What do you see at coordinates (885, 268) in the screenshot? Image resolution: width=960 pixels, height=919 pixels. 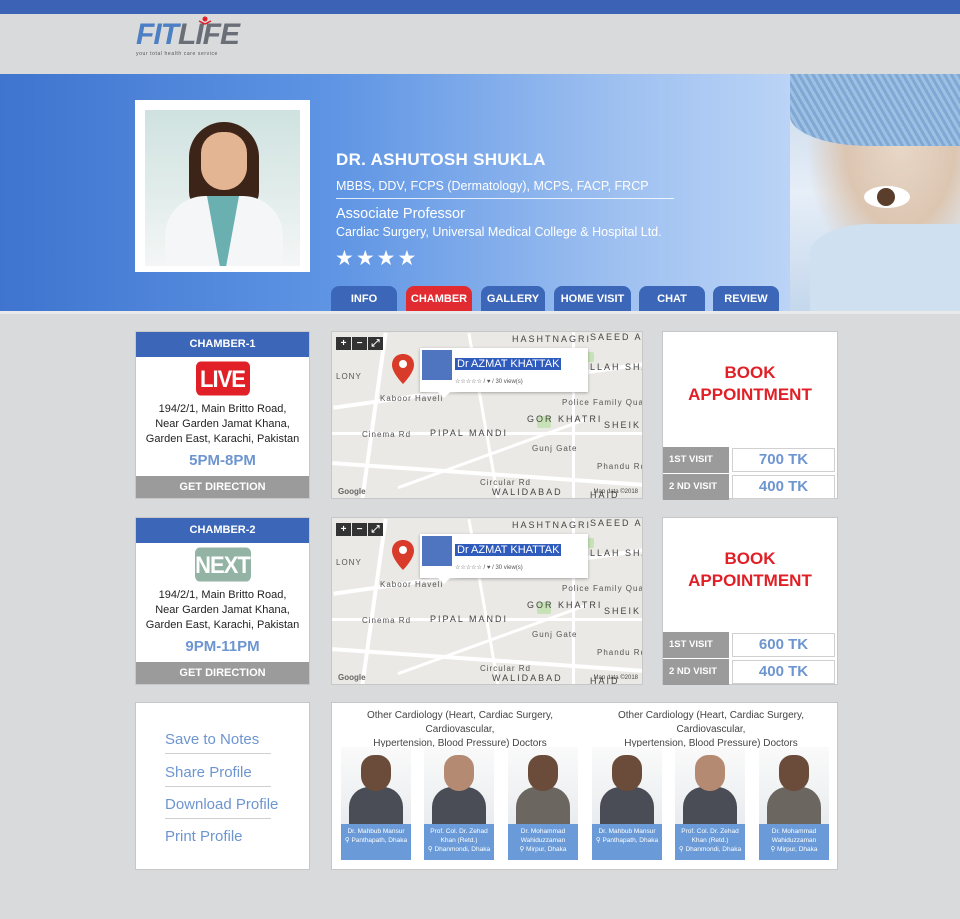 I see `surgeon-mask` at bounding box center [885, 268].